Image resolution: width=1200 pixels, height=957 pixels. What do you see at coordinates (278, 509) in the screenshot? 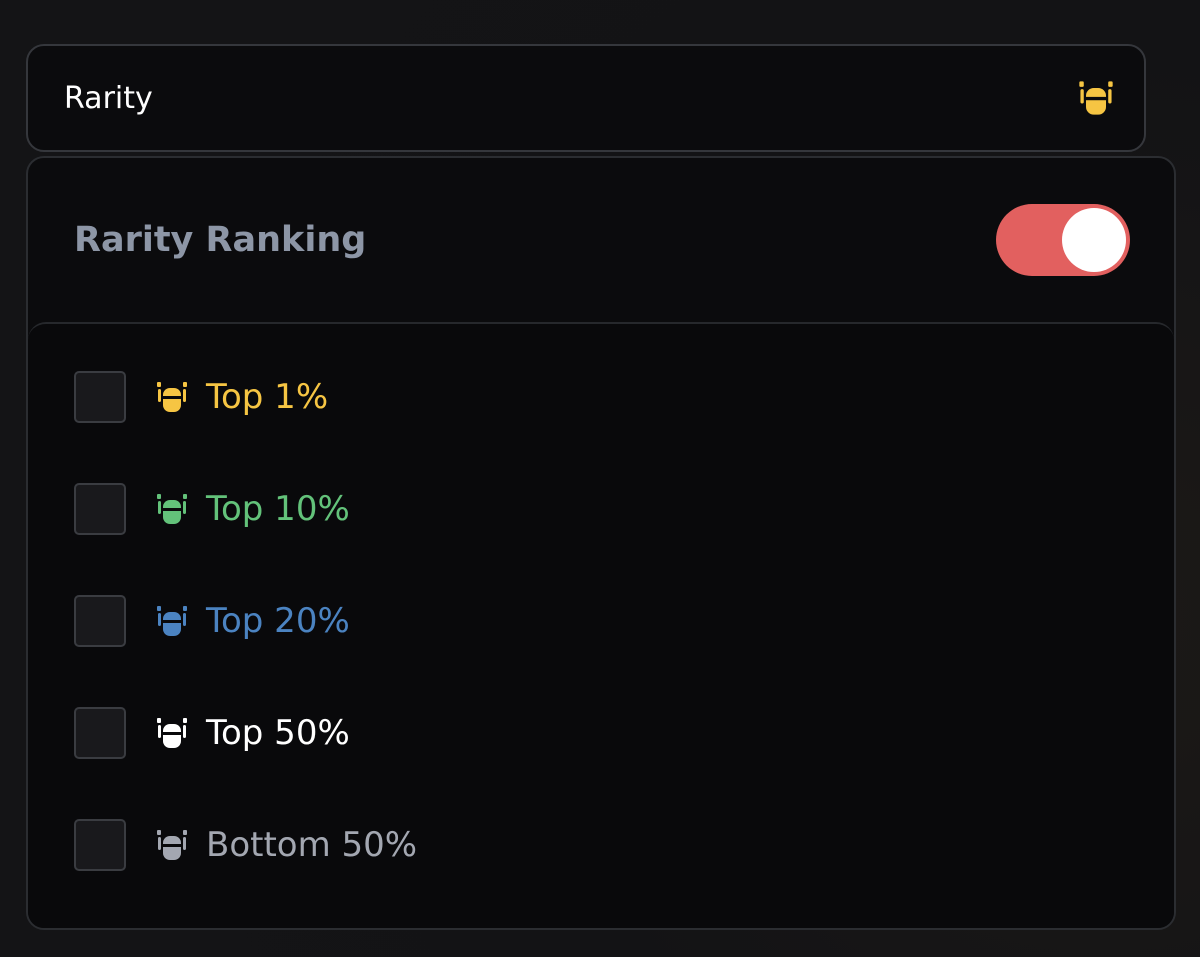
I see `rarity-option-label: Top 10%` at bounding box center [278, 509].